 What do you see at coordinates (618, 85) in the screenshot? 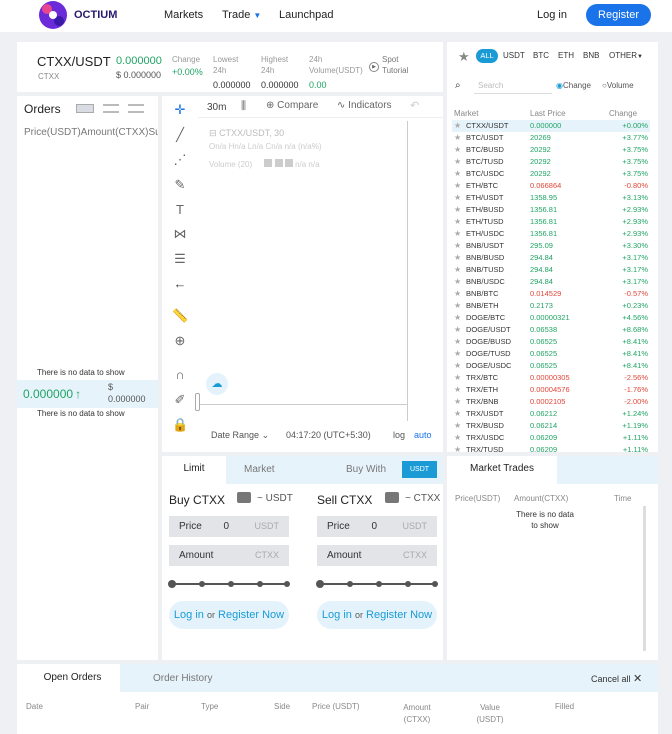
I see `radio-volume: ○Volume` at bounding box center [618, 85].